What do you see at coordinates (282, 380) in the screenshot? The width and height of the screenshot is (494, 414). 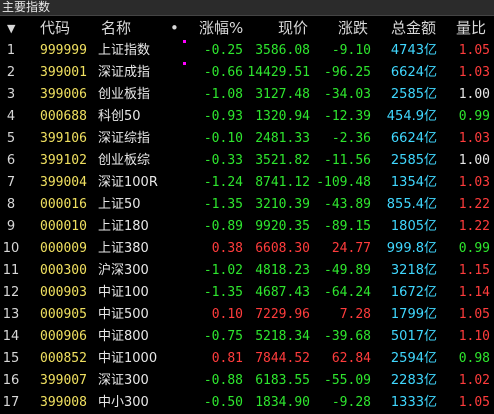 I see `row-price: 6183.55` at bounding box center [282, 380].